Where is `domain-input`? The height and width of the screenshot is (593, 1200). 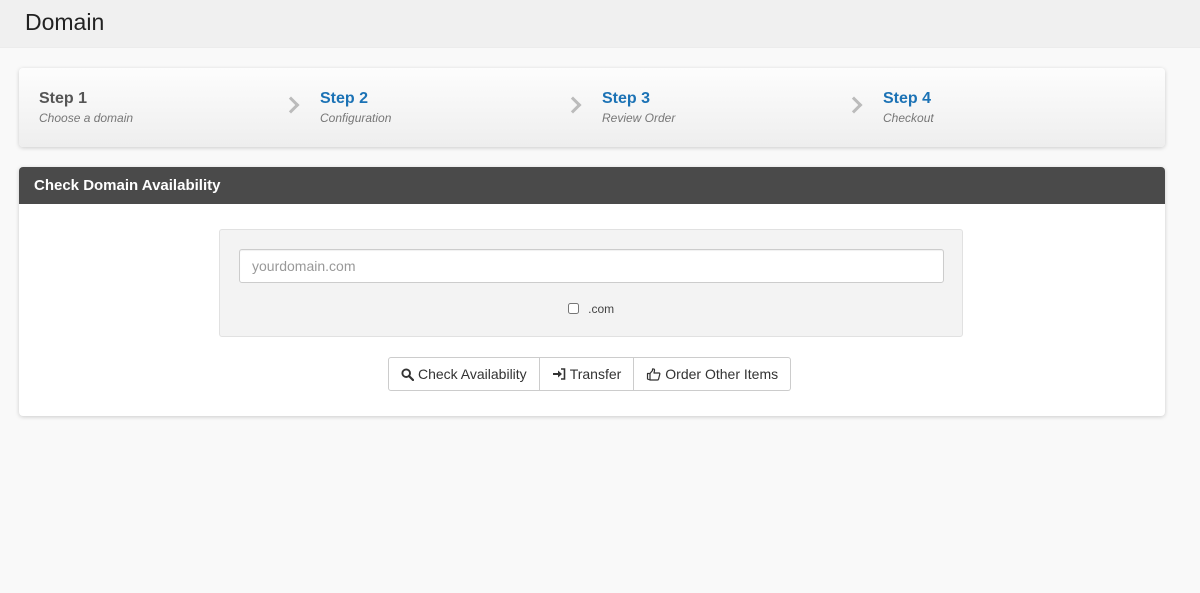
domain-input is located at coordinates (591, 266).